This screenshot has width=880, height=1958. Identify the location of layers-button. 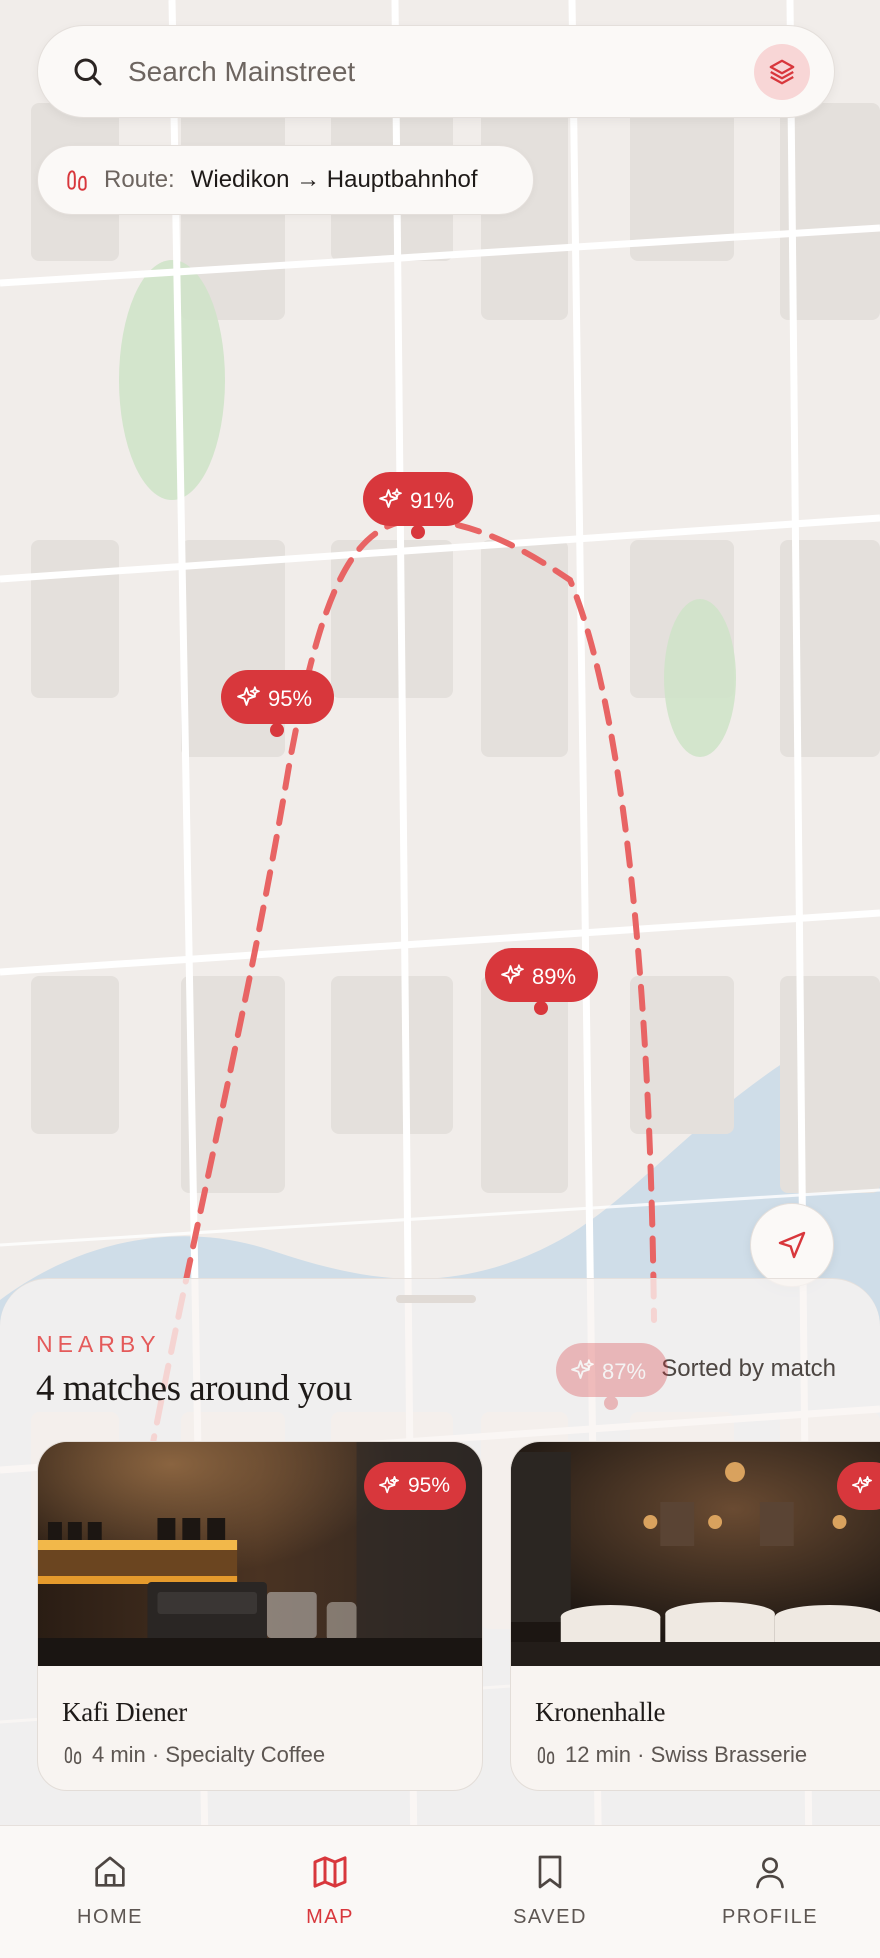
(782, 71).